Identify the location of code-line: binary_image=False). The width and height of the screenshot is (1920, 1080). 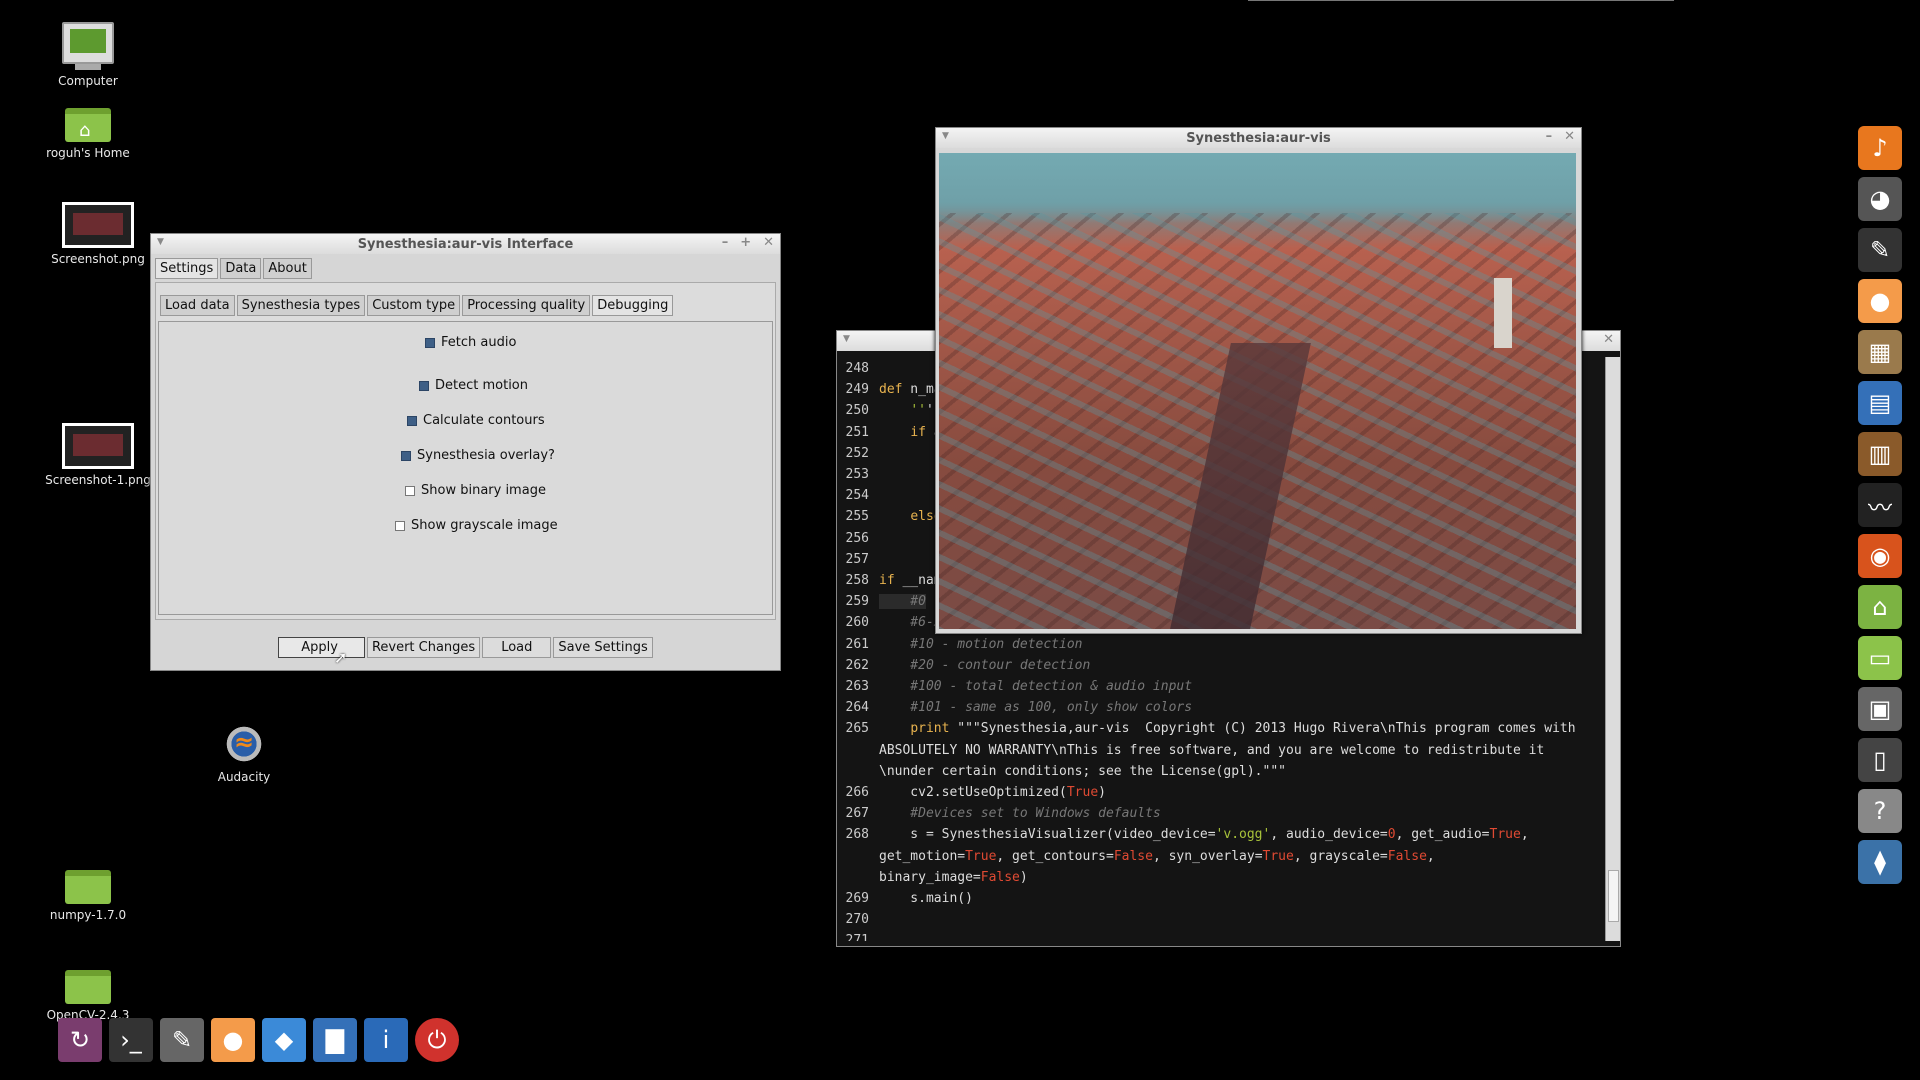
(953, 877).